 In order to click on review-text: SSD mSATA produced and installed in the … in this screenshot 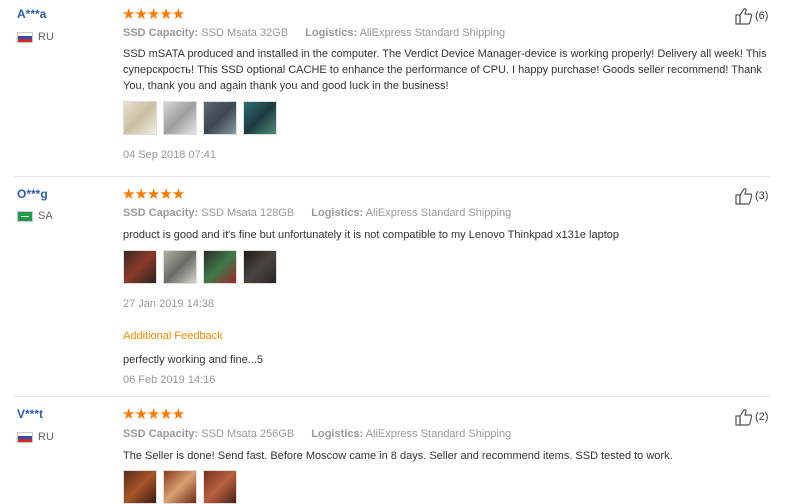, I will do `click(445, 70)`.